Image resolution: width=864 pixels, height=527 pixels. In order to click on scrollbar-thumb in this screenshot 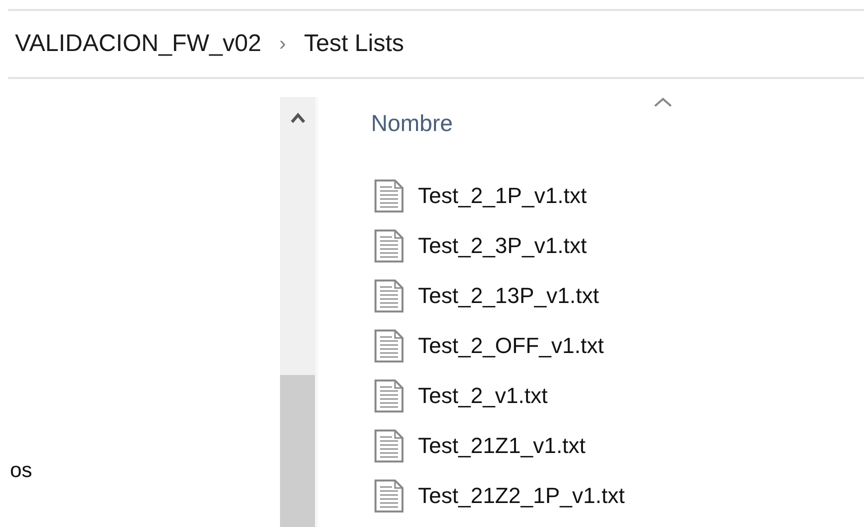, I will do `click(297, 451)`.